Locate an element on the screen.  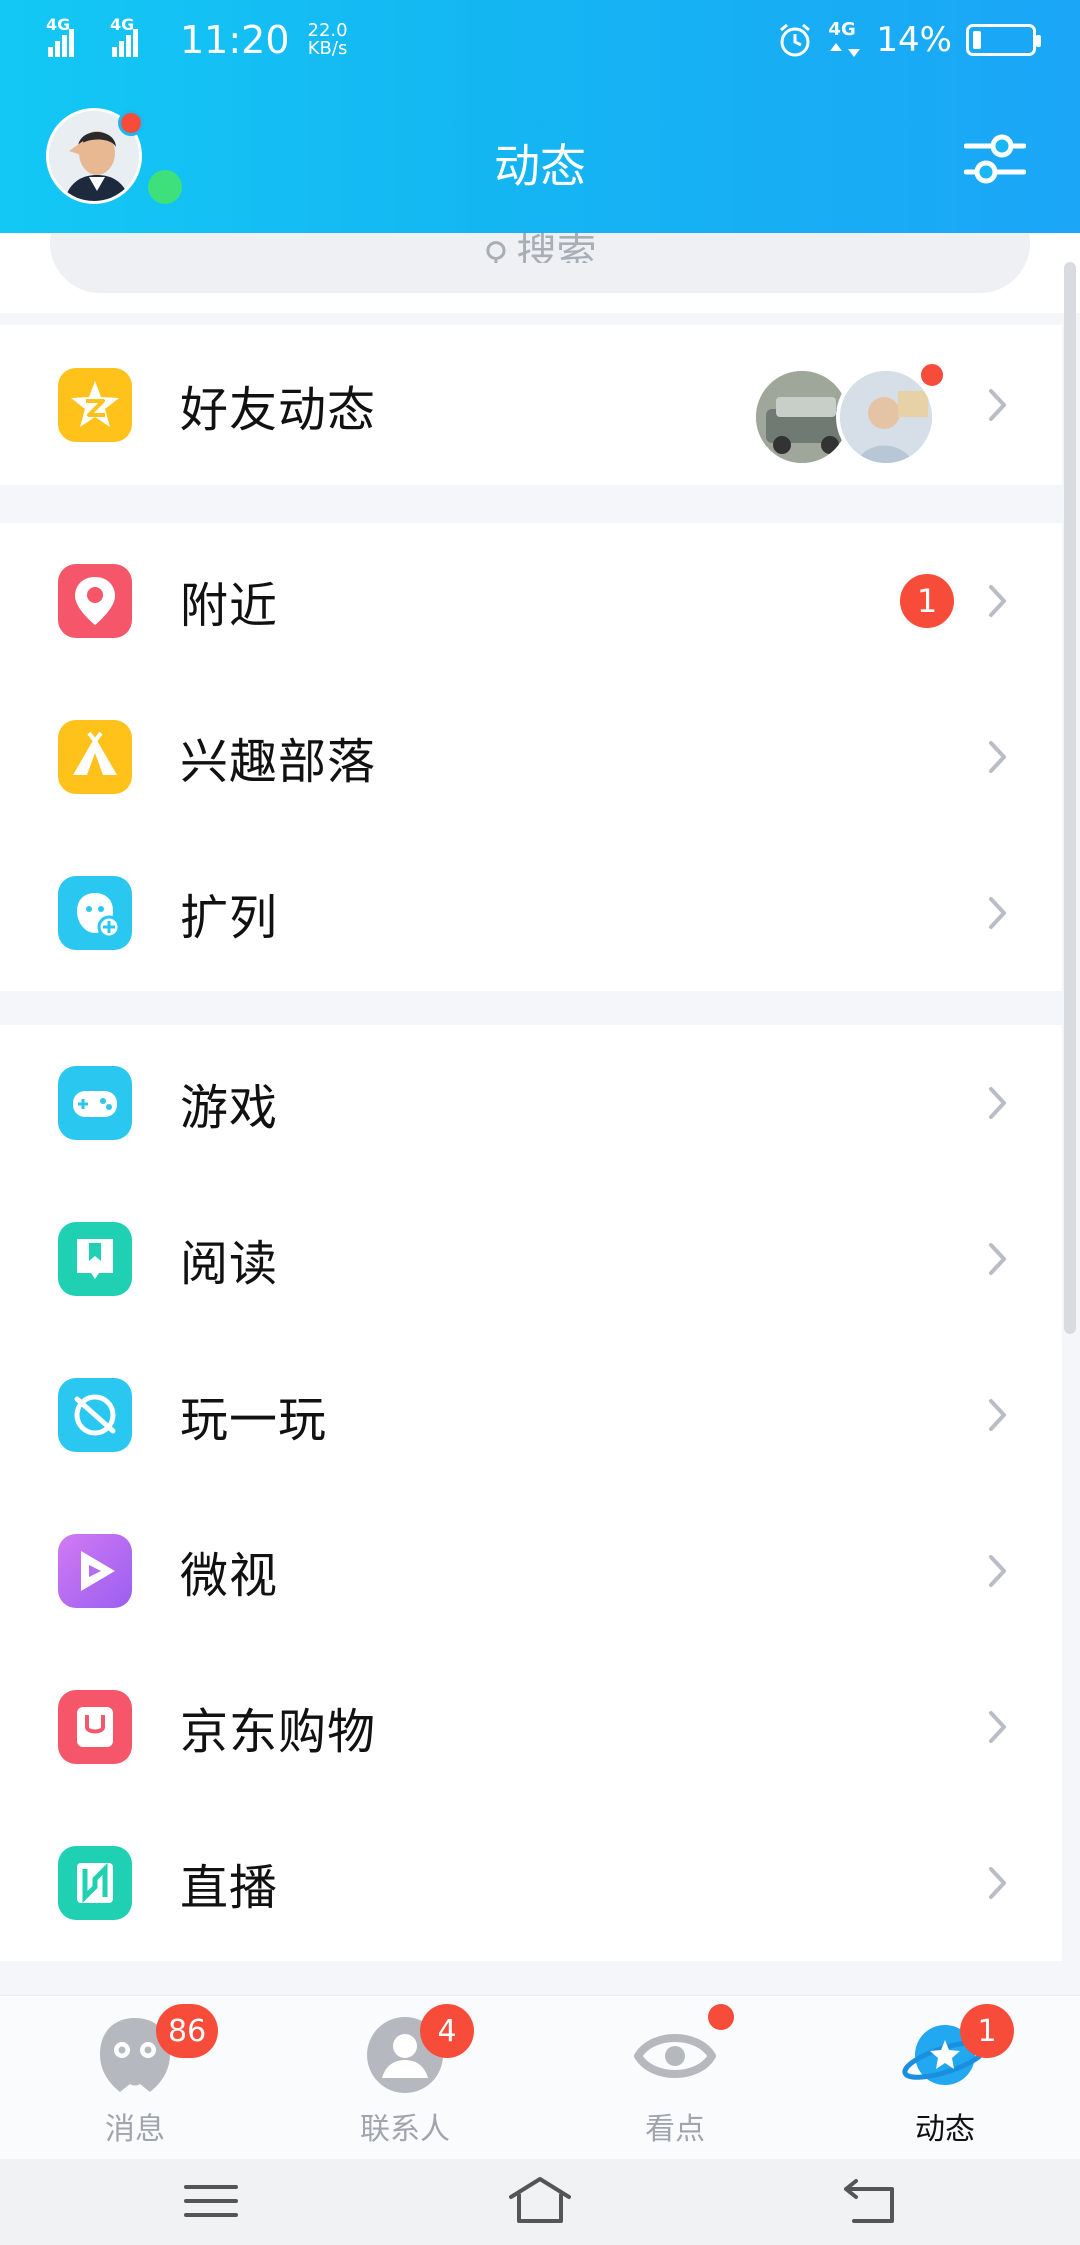
status-time: 11:20 is located at coordinates (235, 40).